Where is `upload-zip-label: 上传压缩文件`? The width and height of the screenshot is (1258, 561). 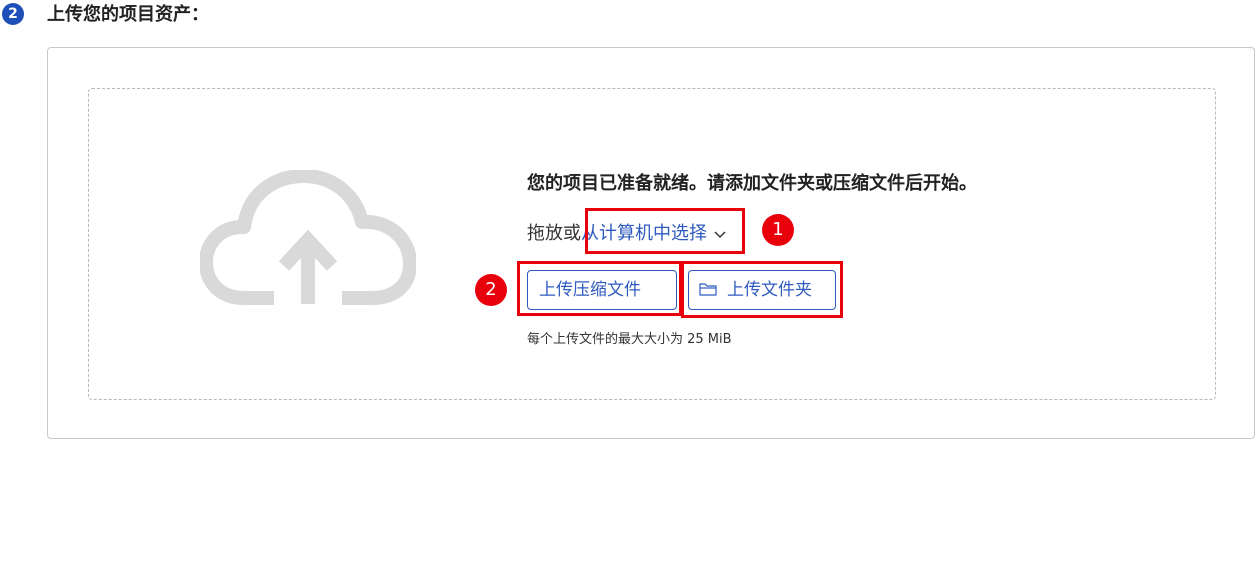 upload-zip-label: 上传压缩文件 is located at coordinates (590, 290).